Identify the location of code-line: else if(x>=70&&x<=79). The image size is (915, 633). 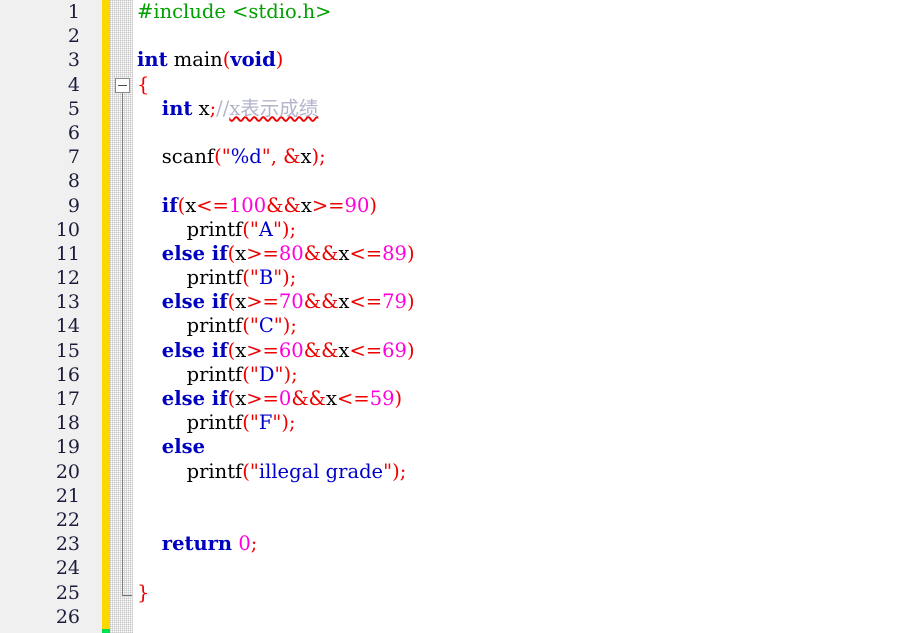
(526, 302).